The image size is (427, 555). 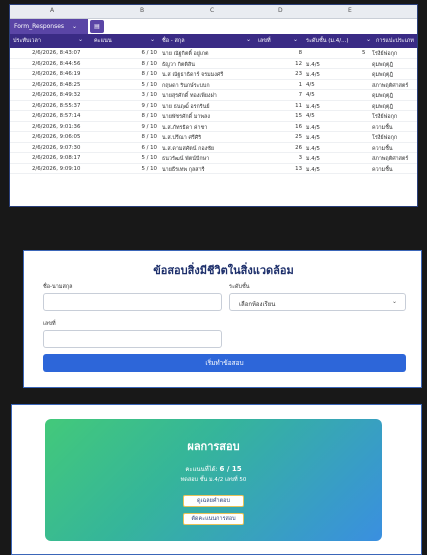 What do you see at coordinates (292, 74) in the screenshot?
I see `cell-number: 23` at bounding box center [292, 74].